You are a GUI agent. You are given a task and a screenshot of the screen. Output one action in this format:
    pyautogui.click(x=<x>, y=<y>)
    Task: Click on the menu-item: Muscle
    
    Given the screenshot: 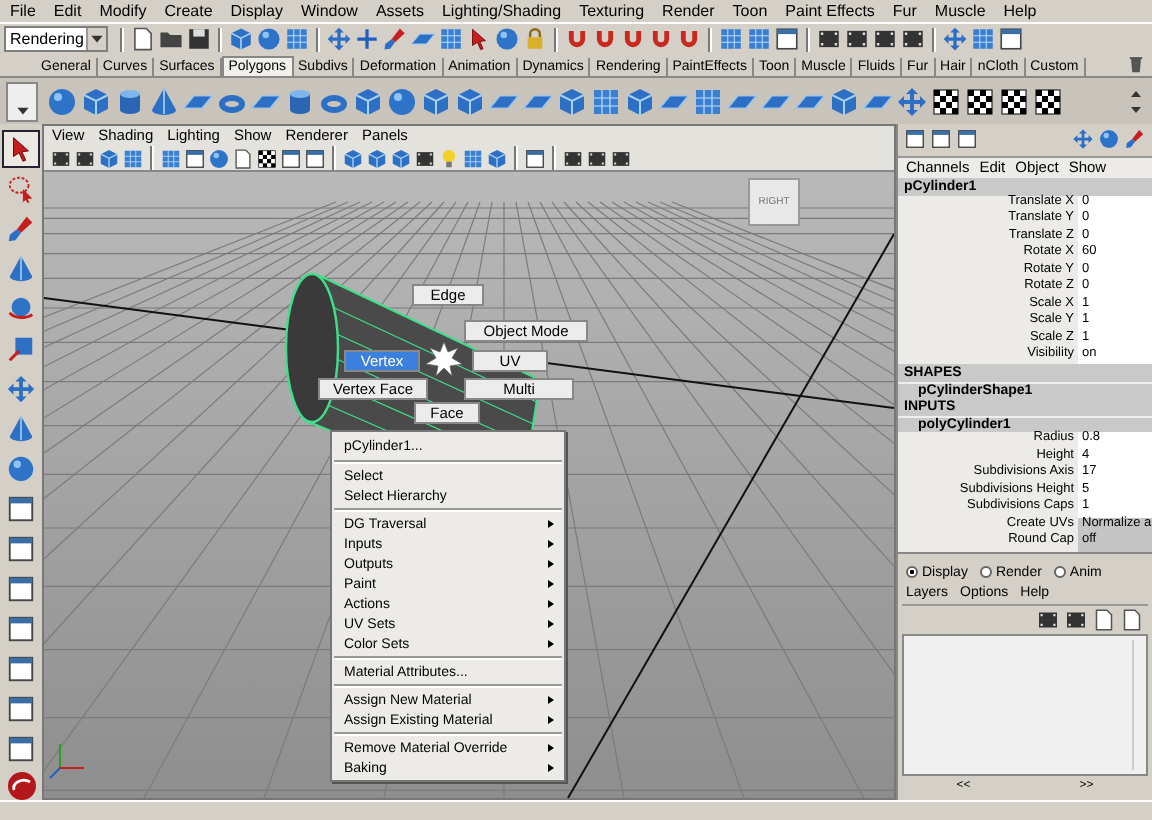 What is the action you would take?
    pyautogui.click(x=960, y=11)
    